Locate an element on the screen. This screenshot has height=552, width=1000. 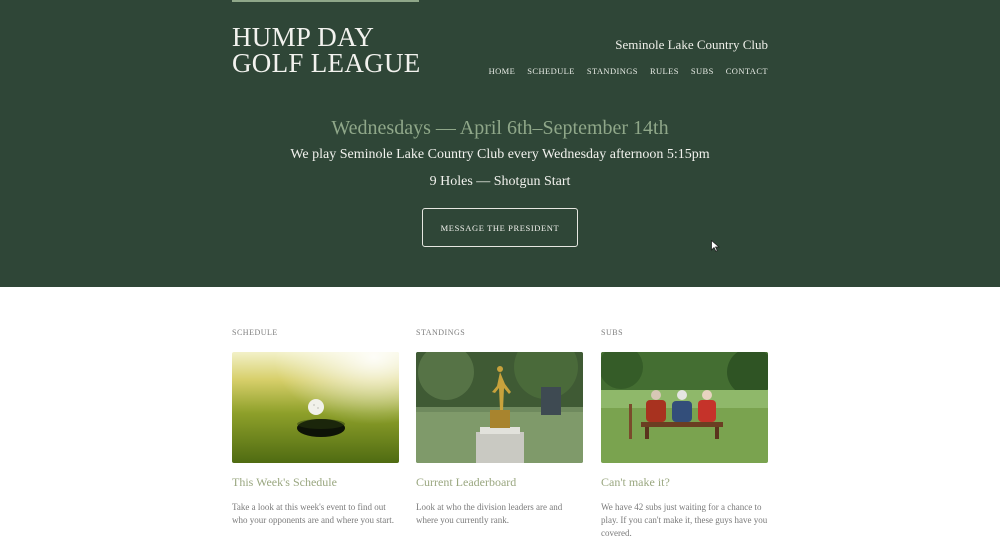
card-eyebrow: STANDINGS is located at coordinates (441, 332).